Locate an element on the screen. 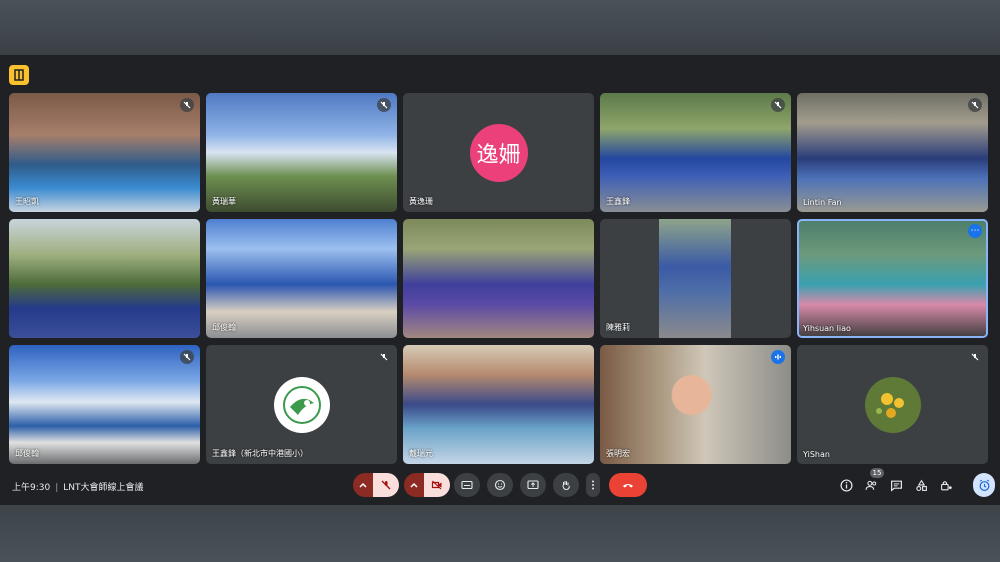 The image size is (1000, 562). active-border is located at coordinates (892, 278).